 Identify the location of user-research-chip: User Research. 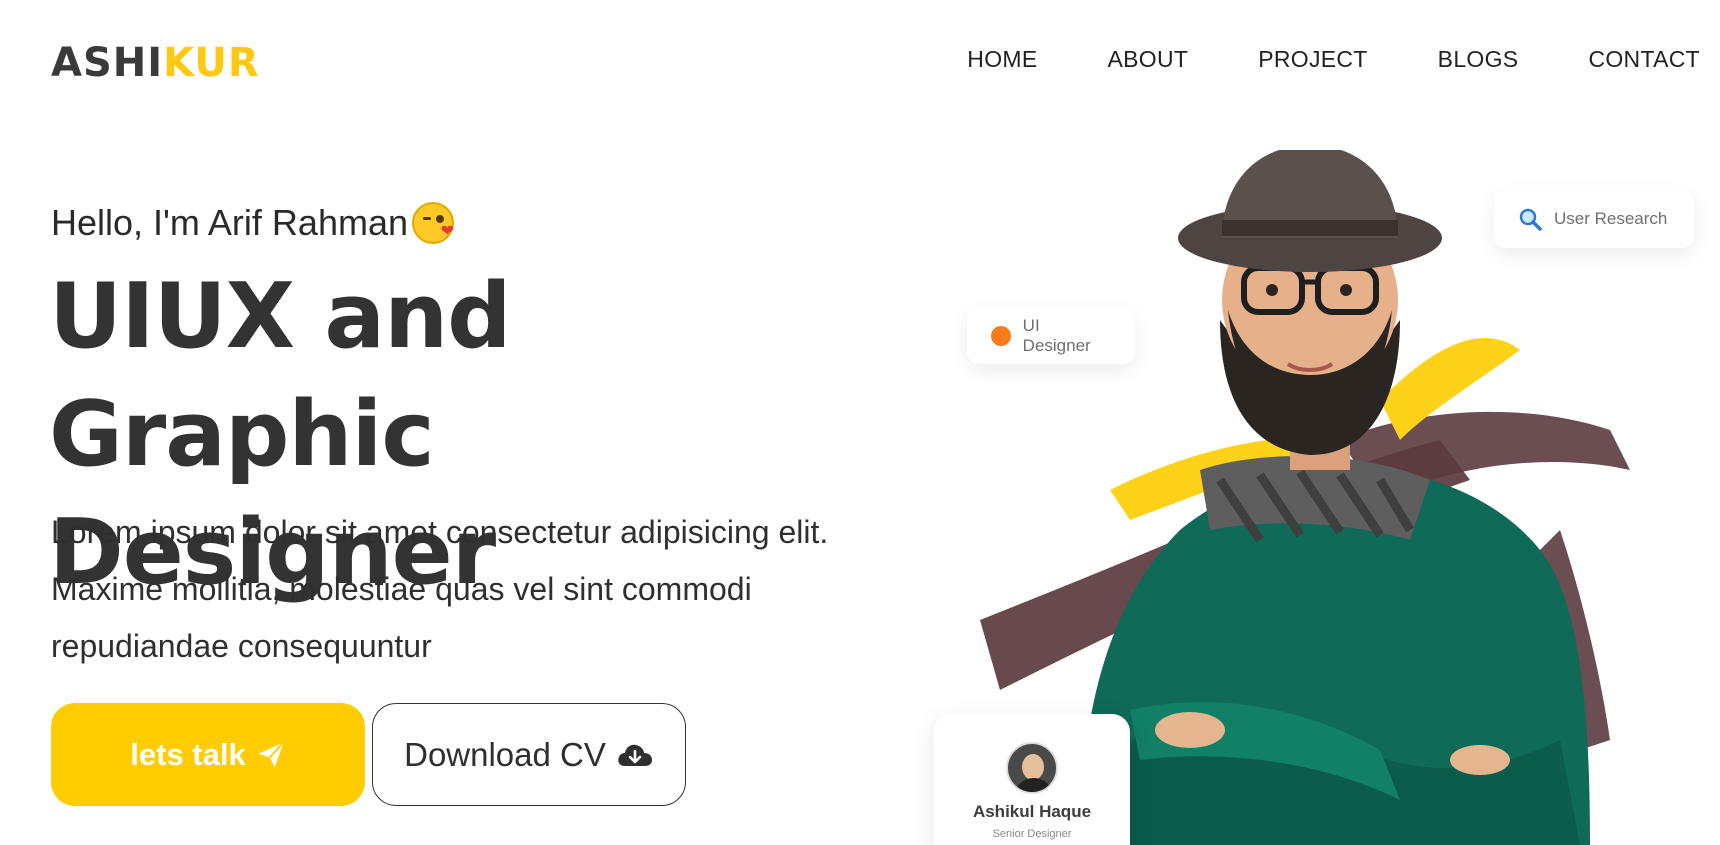
(1594, 219).